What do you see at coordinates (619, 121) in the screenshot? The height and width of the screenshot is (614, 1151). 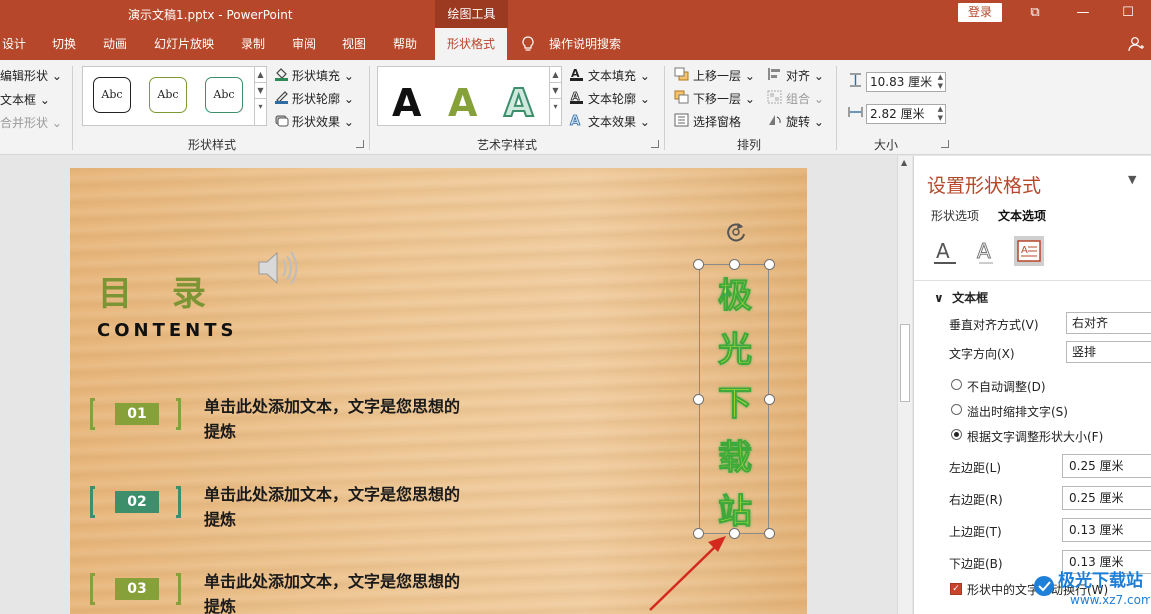 I see `text-effects-button: 文本效果 ⌄` at bounding box center [619, 121].